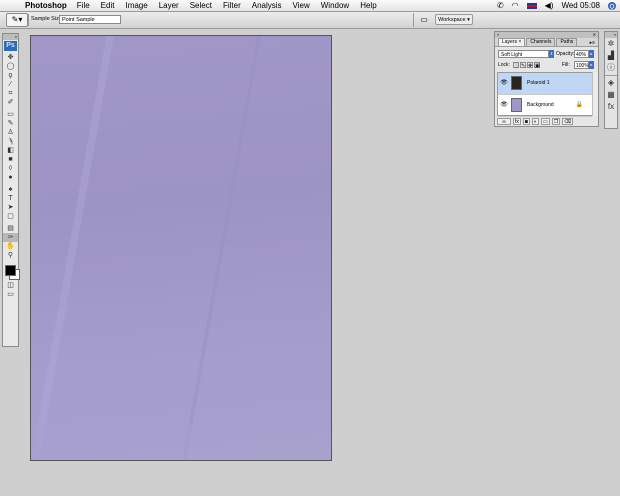 Image resolution: width=620 pixels, height=496 pixels. I want to click on collapse-icon: «, so click(498, 35).